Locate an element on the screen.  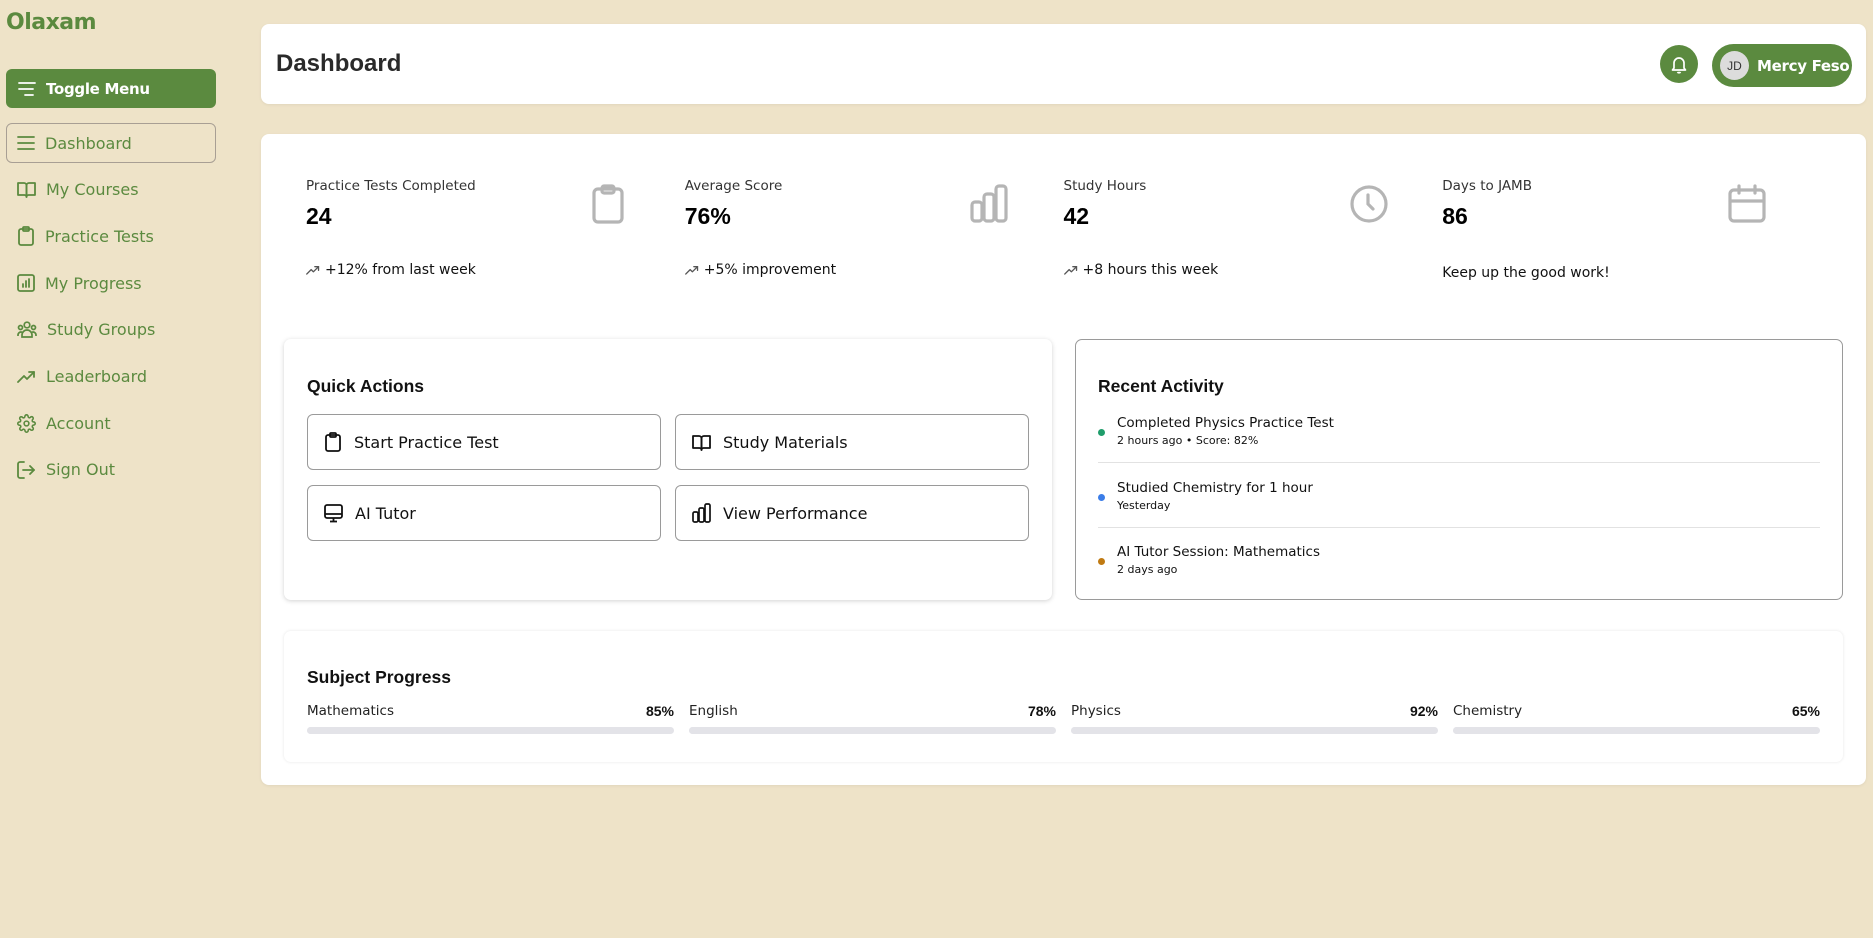
stat-trend: +12% from last week is located at coordinates (391, 270).